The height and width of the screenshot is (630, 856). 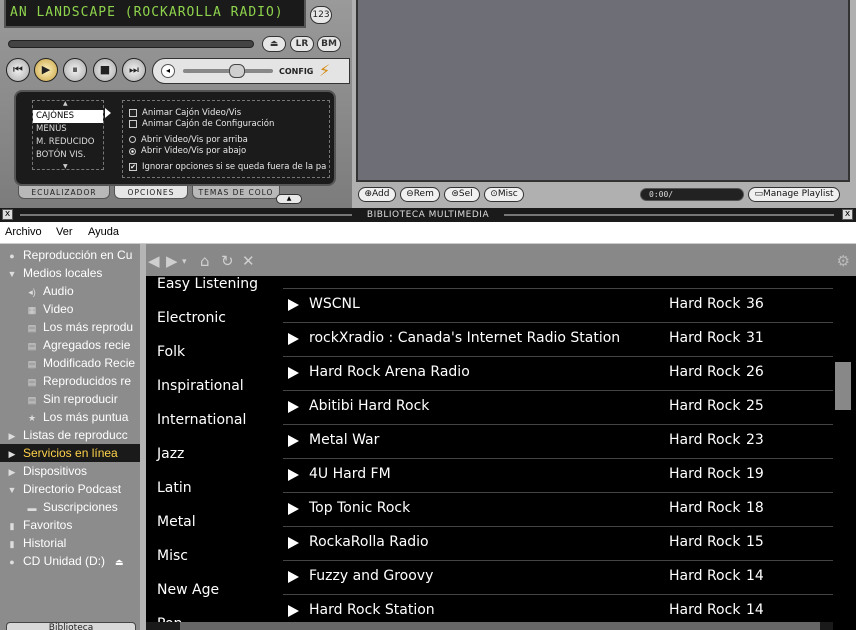 What do you see at coordinates (184, 262) in the screenshot?
I see `history-dropdown-icon: ▾` at bounding box center [184, 262].